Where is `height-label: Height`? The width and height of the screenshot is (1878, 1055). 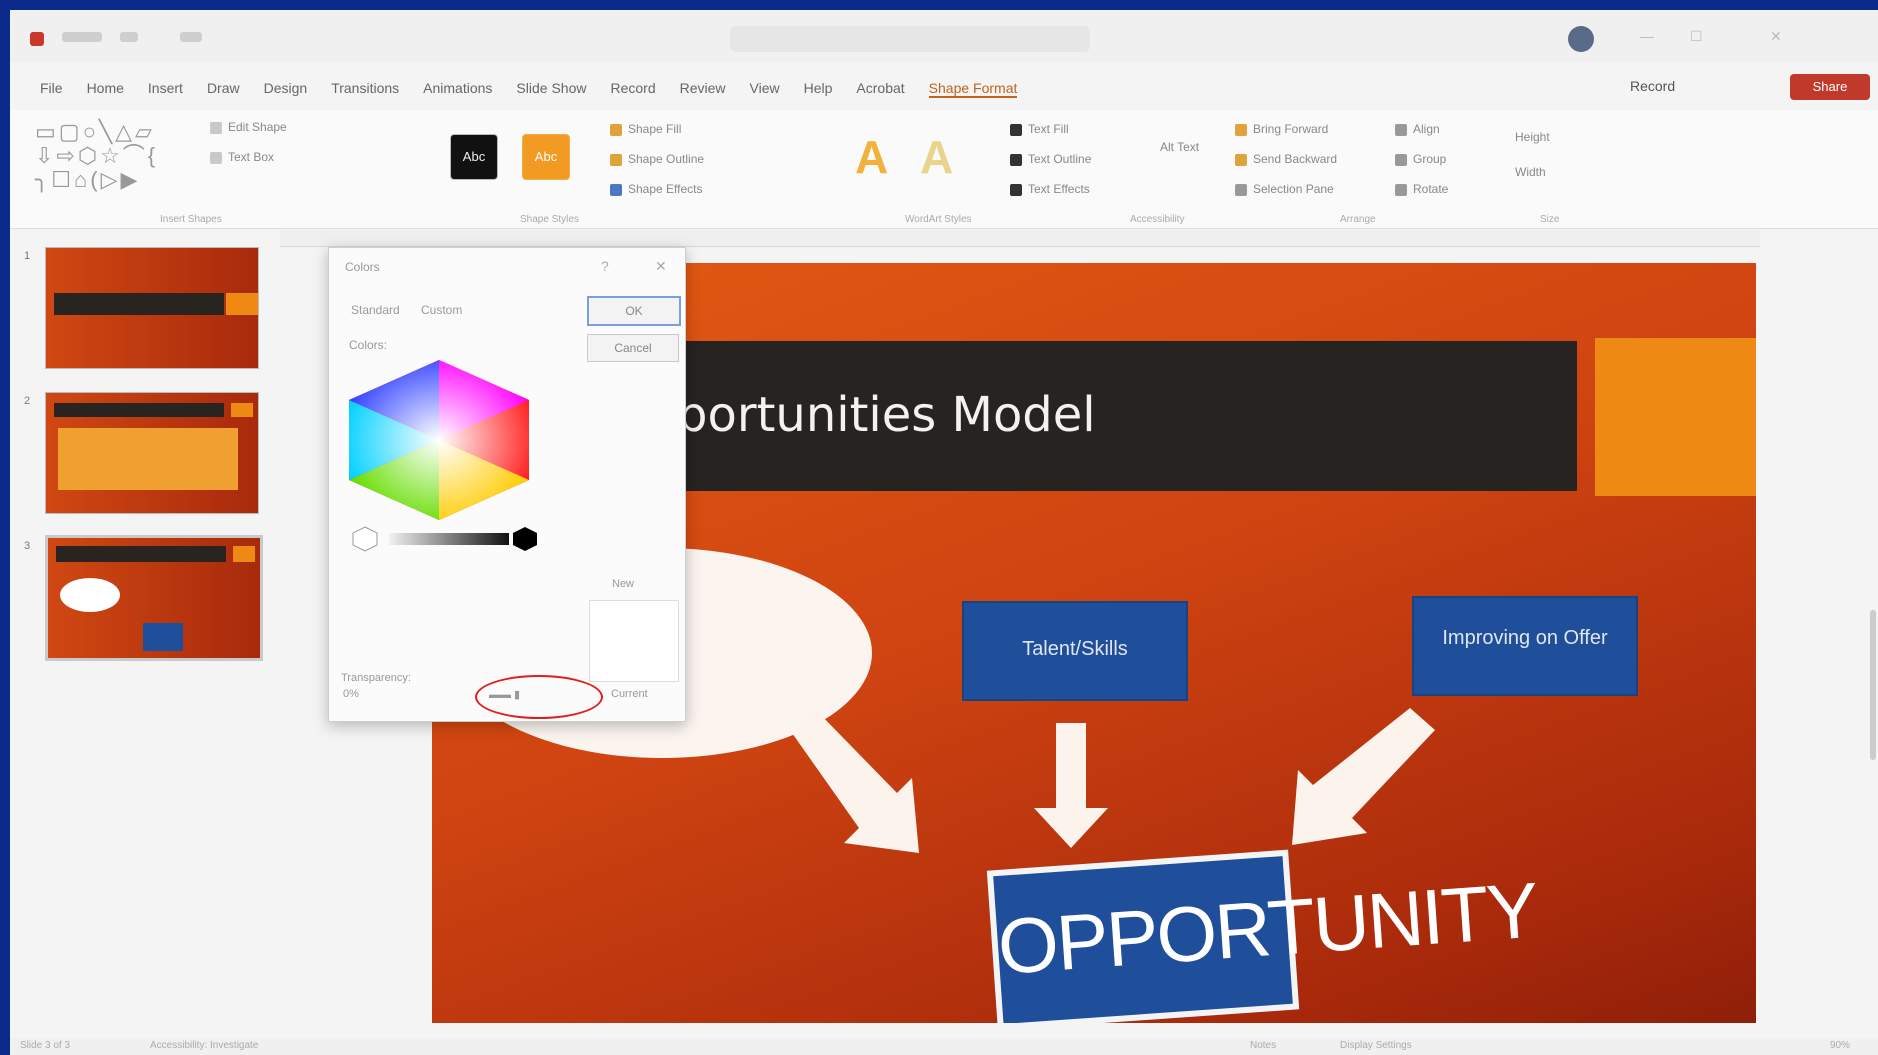
height-label: Height is located at coordinates (1532, 137).